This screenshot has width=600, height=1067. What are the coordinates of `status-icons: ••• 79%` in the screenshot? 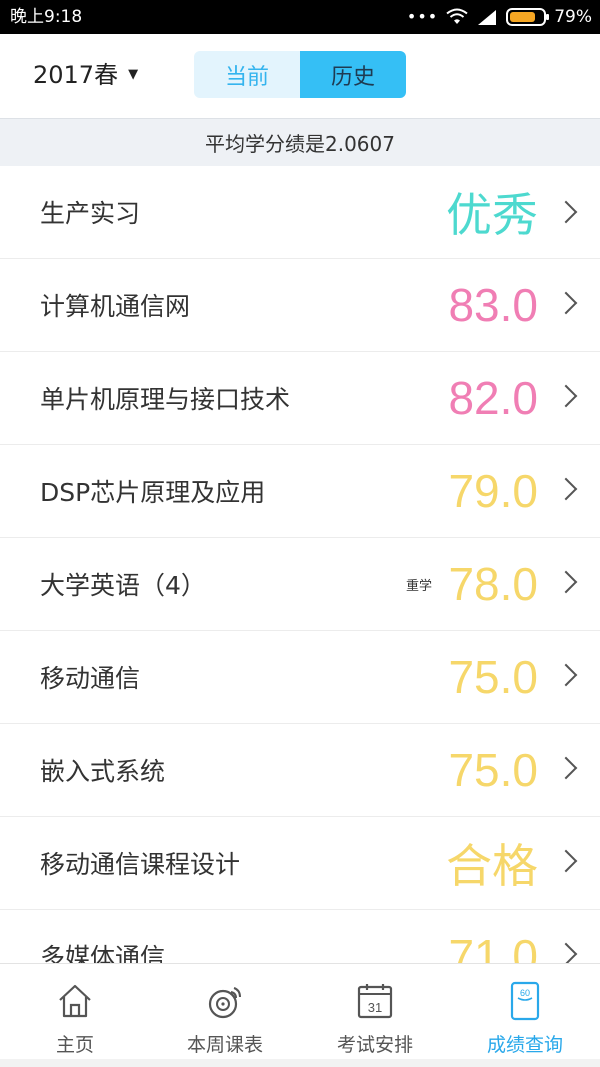 It's located at (499, 17).